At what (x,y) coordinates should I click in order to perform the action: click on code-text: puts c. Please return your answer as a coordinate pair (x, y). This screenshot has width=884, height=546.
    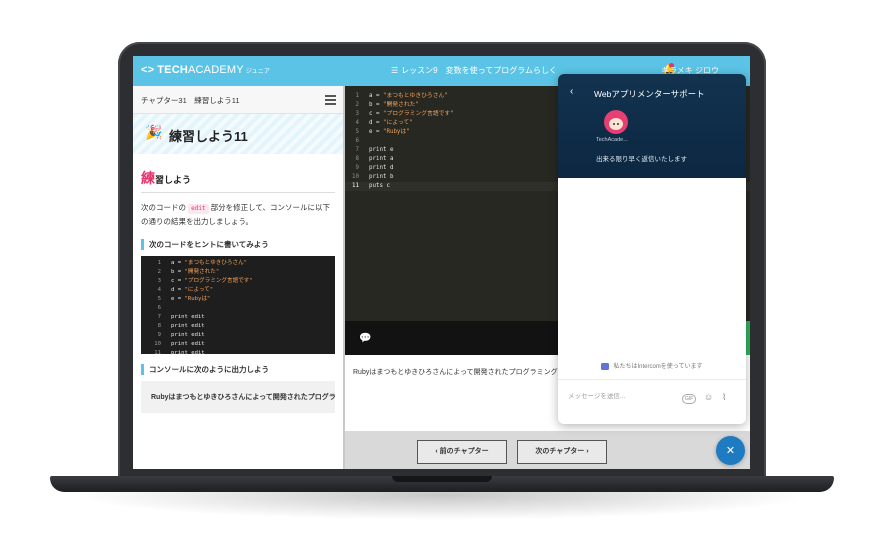
    Looking at the image, I should click on (379, 186).